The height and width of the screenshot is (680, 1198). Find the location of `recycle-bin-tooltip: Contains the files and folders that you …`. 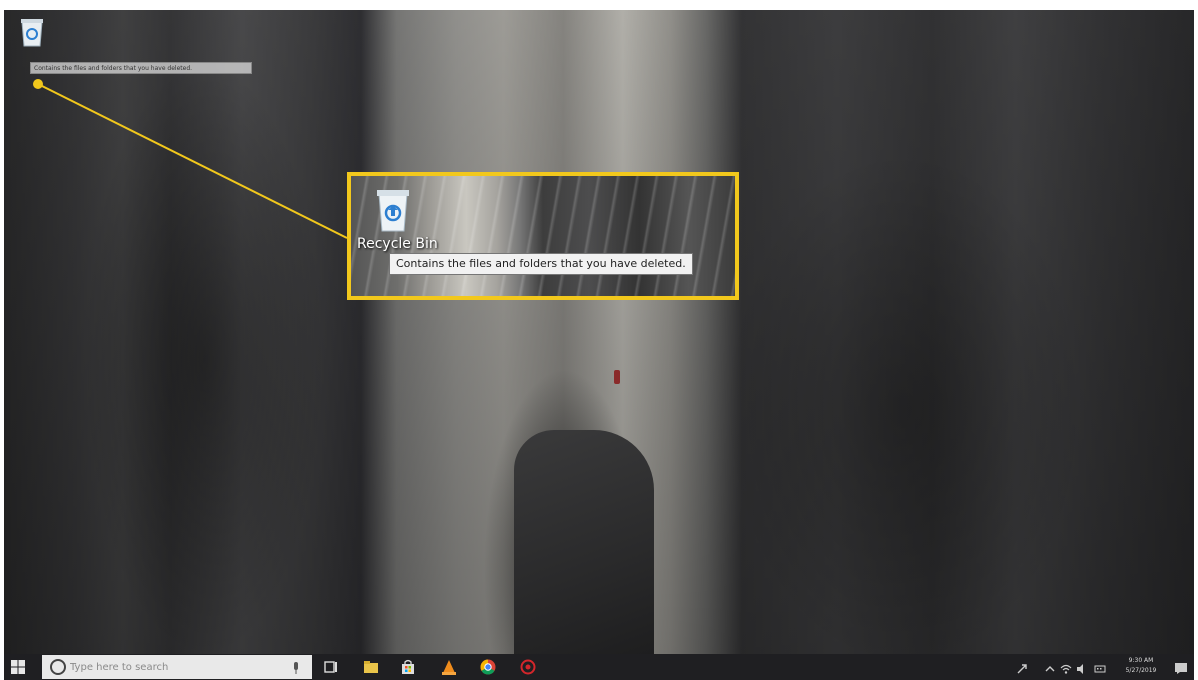

recycle-bin-tooltip: Contains the files and folders that you … is located at coordinates (541, 264).